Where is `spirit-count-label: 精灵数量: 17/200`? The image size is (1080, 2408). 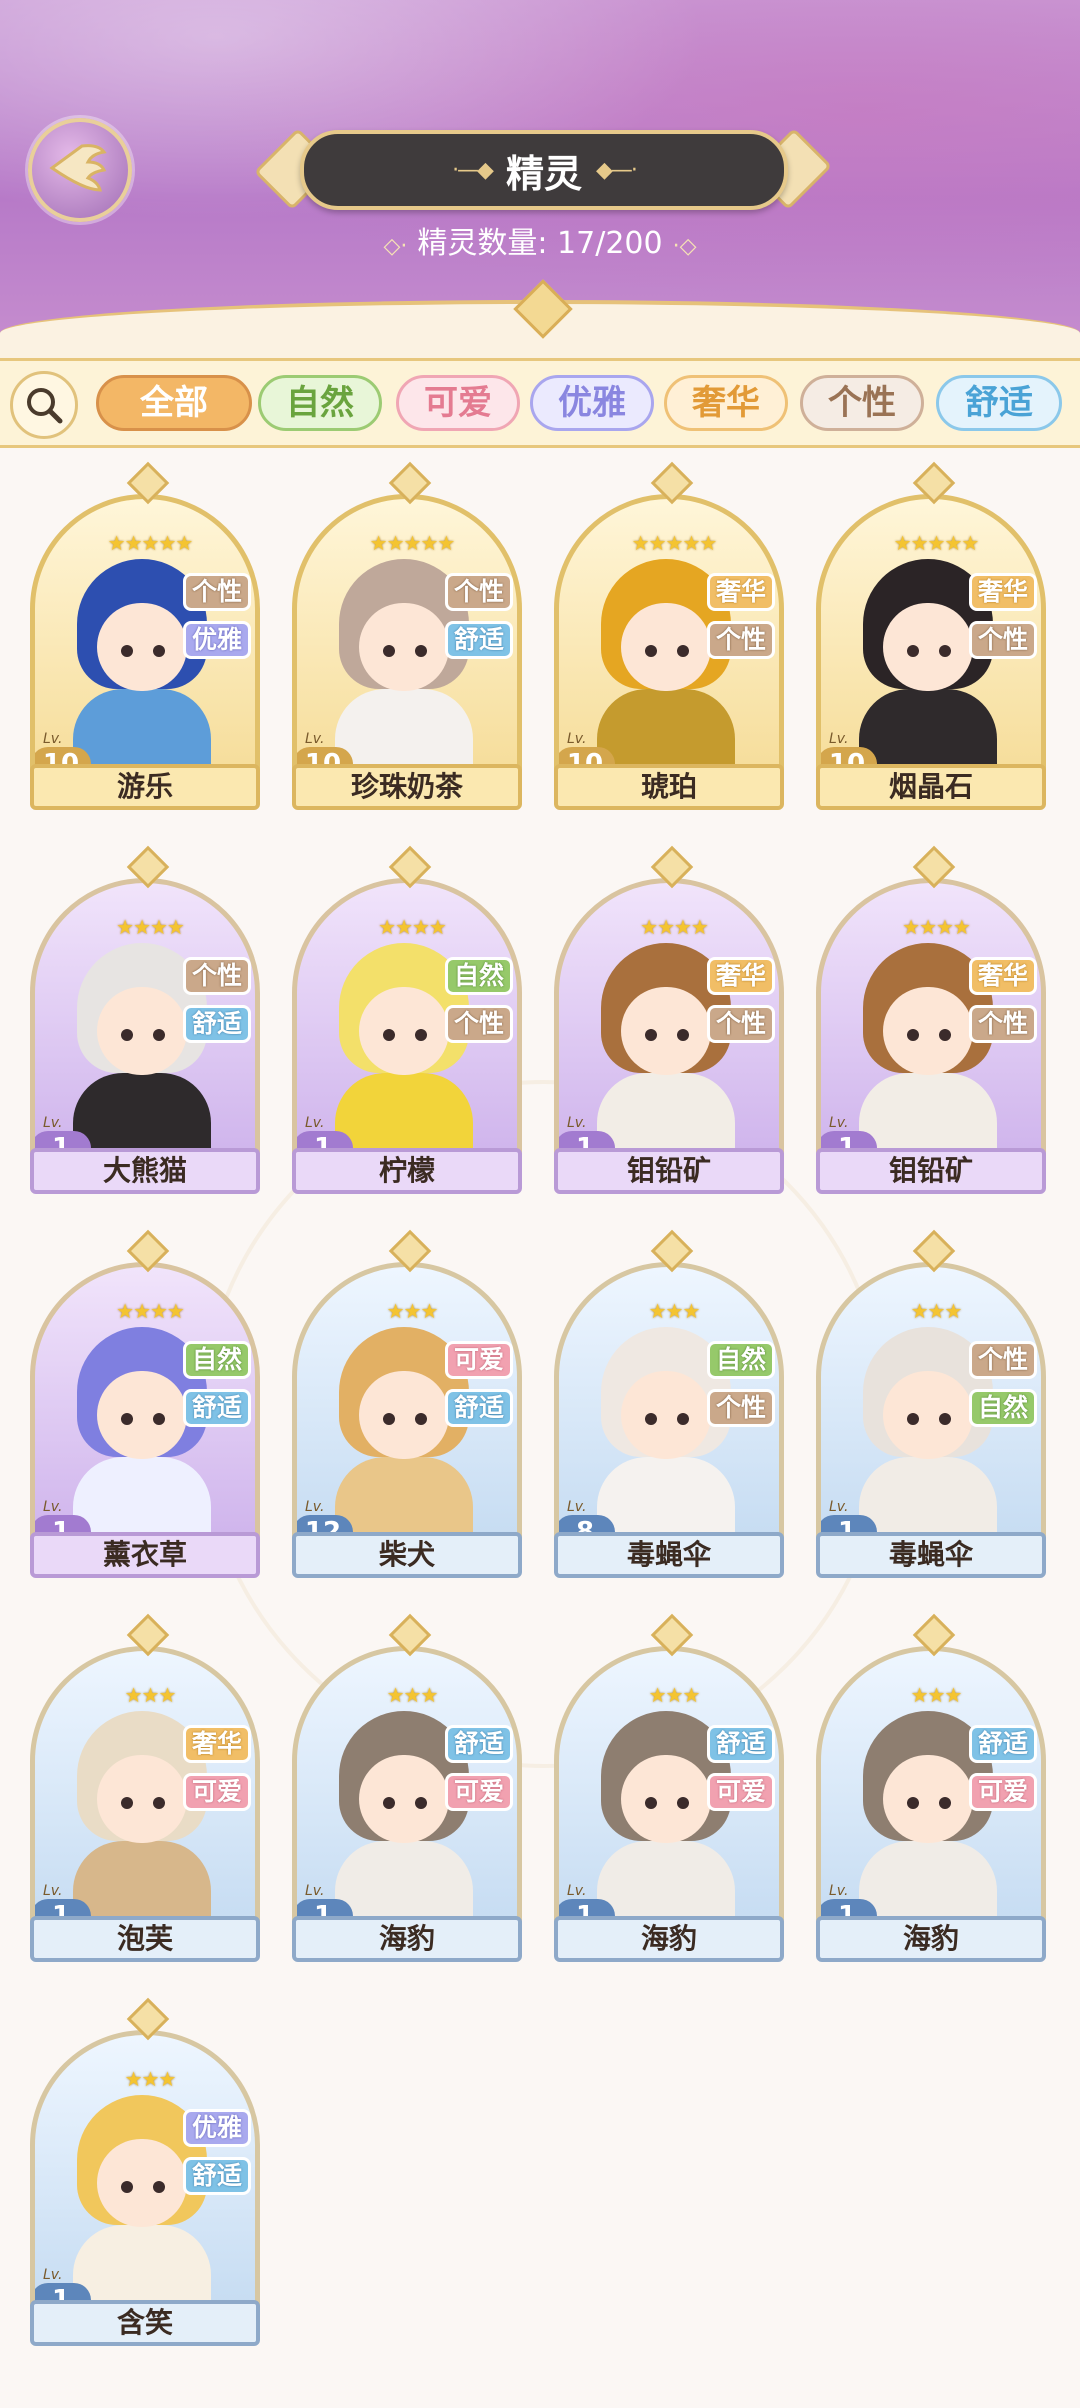
spirit-count-label: 精灵数量: 17/200 is located at coordinates (540, 243).